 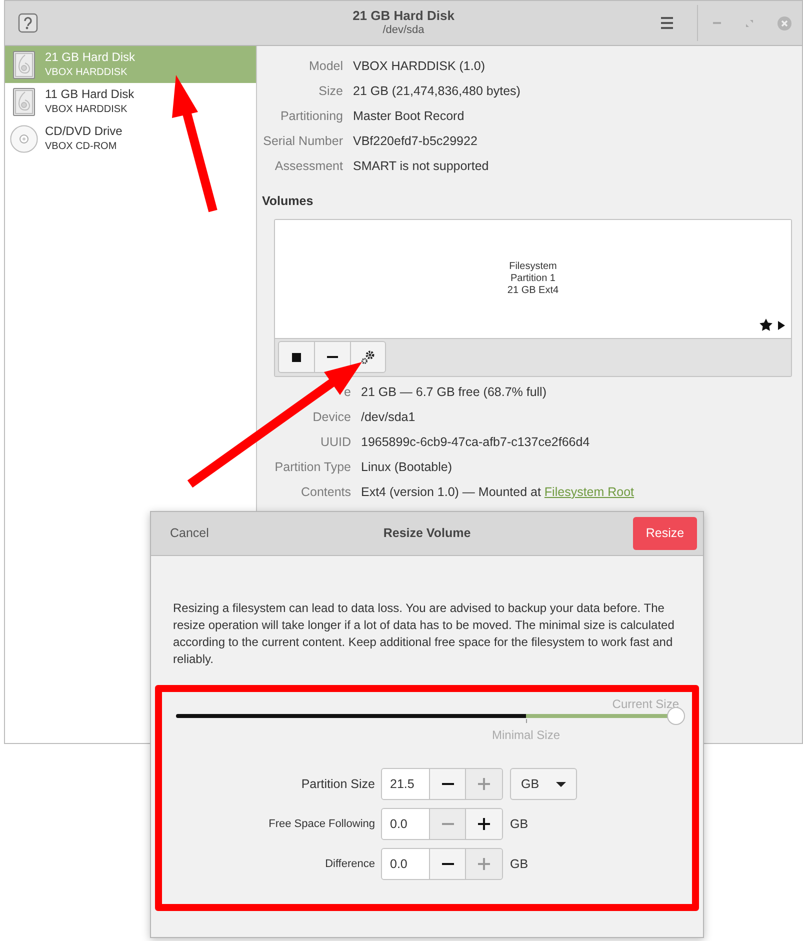 What do you see at coordinates (288, 201) in the screenshot?
I see `section-heading: Volumes` at bounding box center [288, 201].